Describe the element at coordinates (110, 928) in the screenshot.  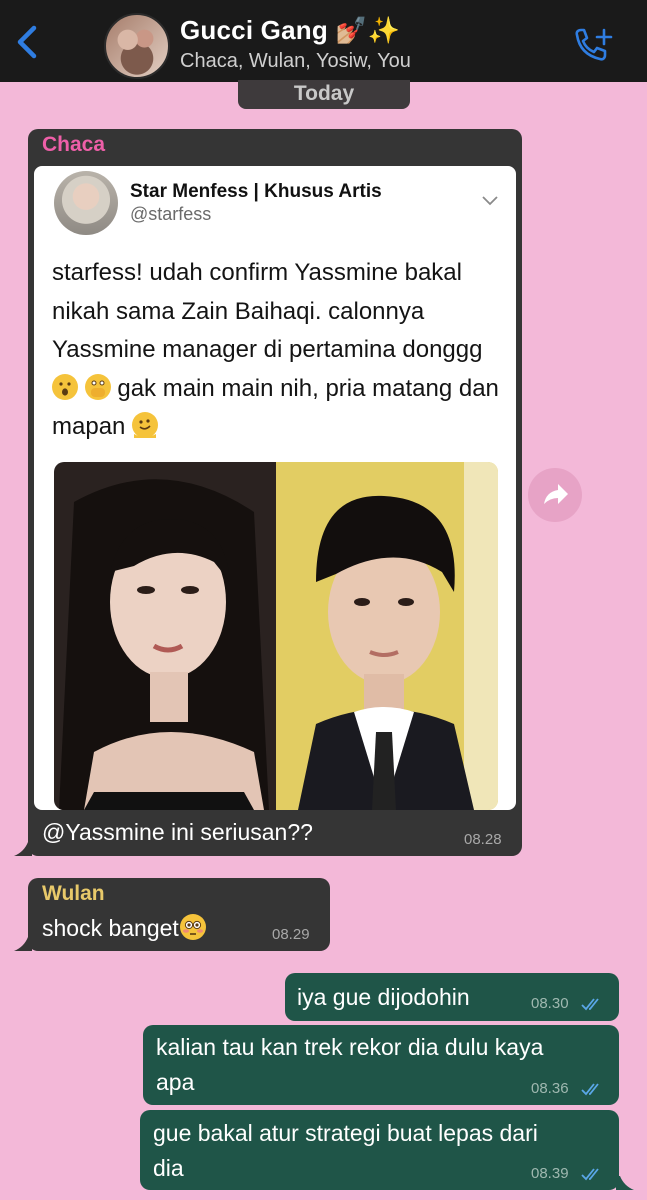
I see `message-text-content: shock banget` at that location.